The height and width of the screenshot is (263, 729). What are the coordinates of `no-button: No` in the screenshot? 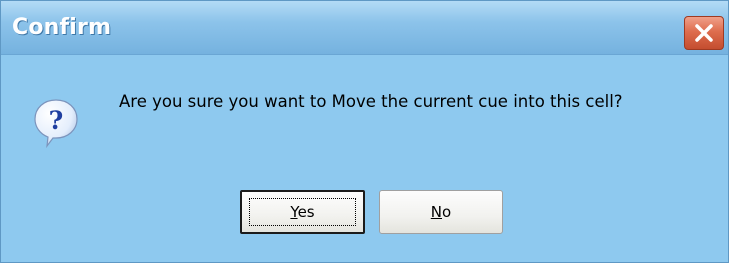 It's located at (441, 212).